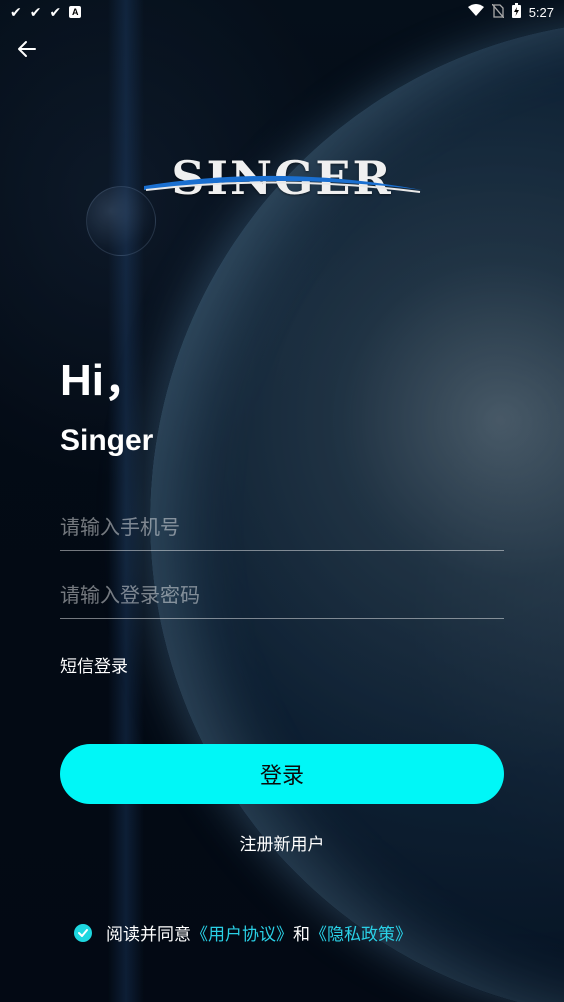 This screenshot has height=1002, width=564. I want to click on back-button, so click(27, 49).